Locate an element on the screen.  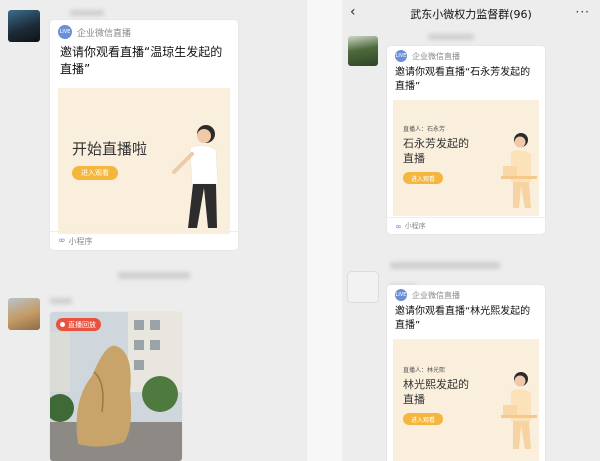
back-icon: ‹ is located at coordinates (353, 12).